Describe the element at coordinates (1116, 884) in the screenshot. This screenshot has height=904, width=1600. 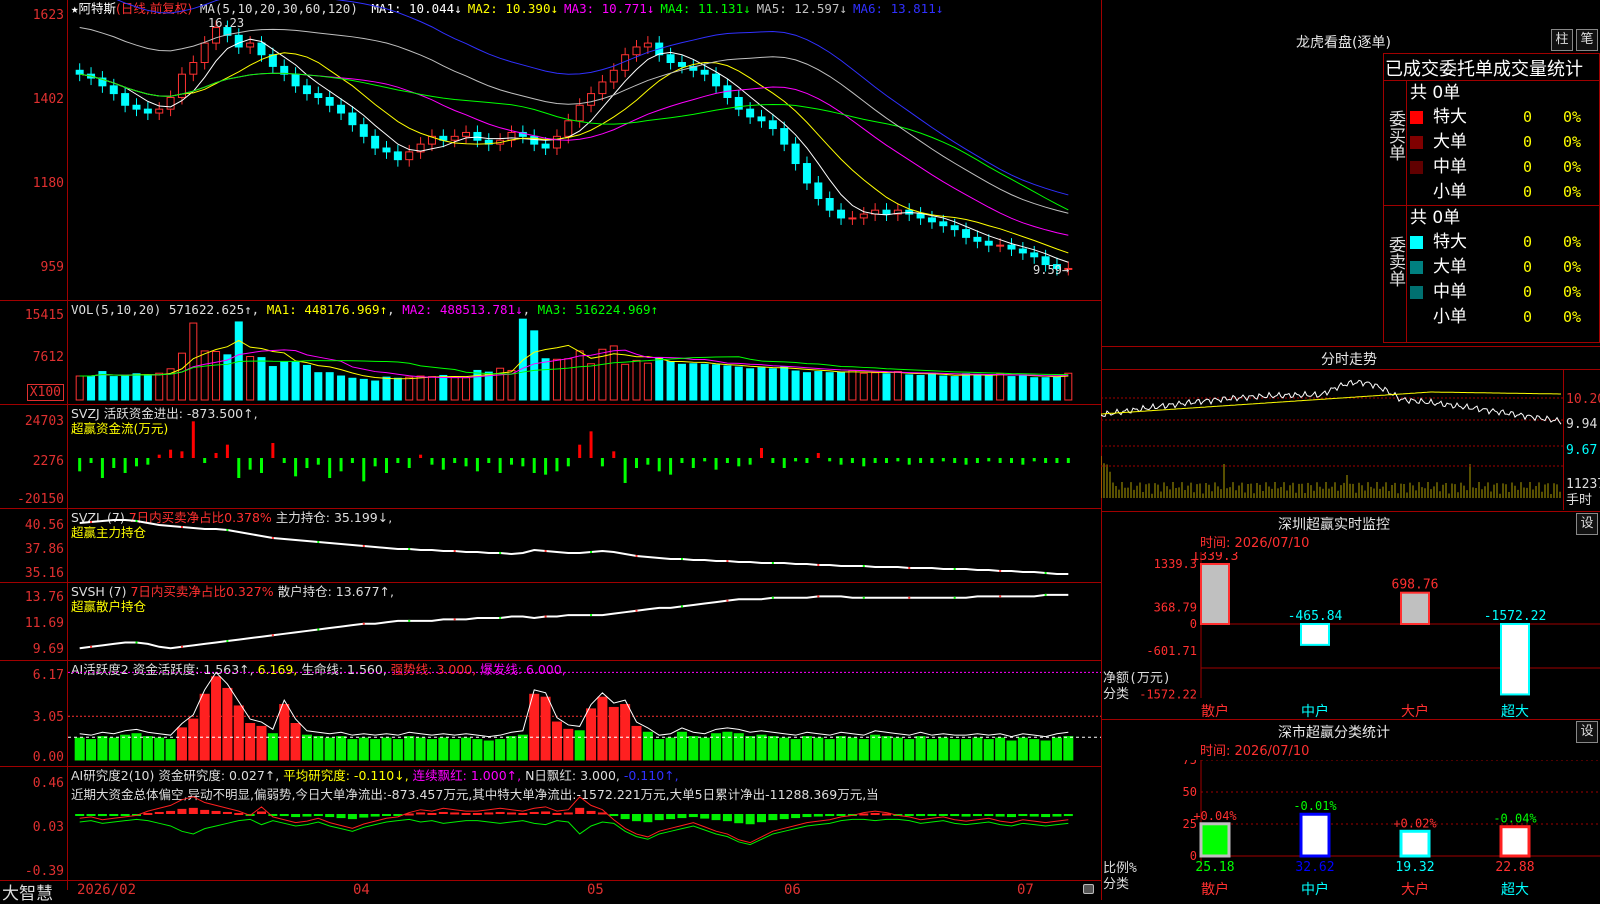
I see `cls-xlabel: 分类` at that location.